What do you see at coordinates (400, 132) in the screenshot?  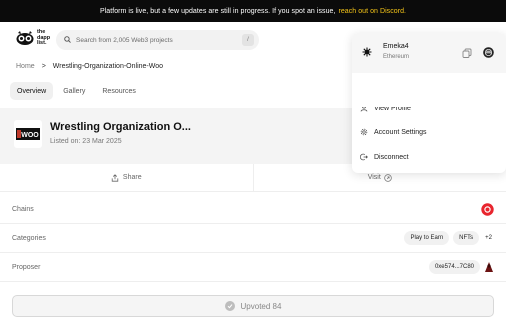 I see `menu-account-settings-label: Account Settings` at bounding box center [400, 132].